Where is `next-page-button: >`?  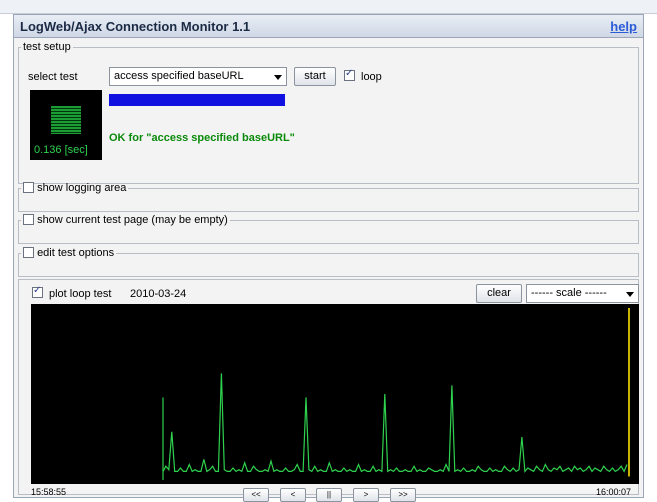 next-page-button: > is located at coordinates (366, 495).